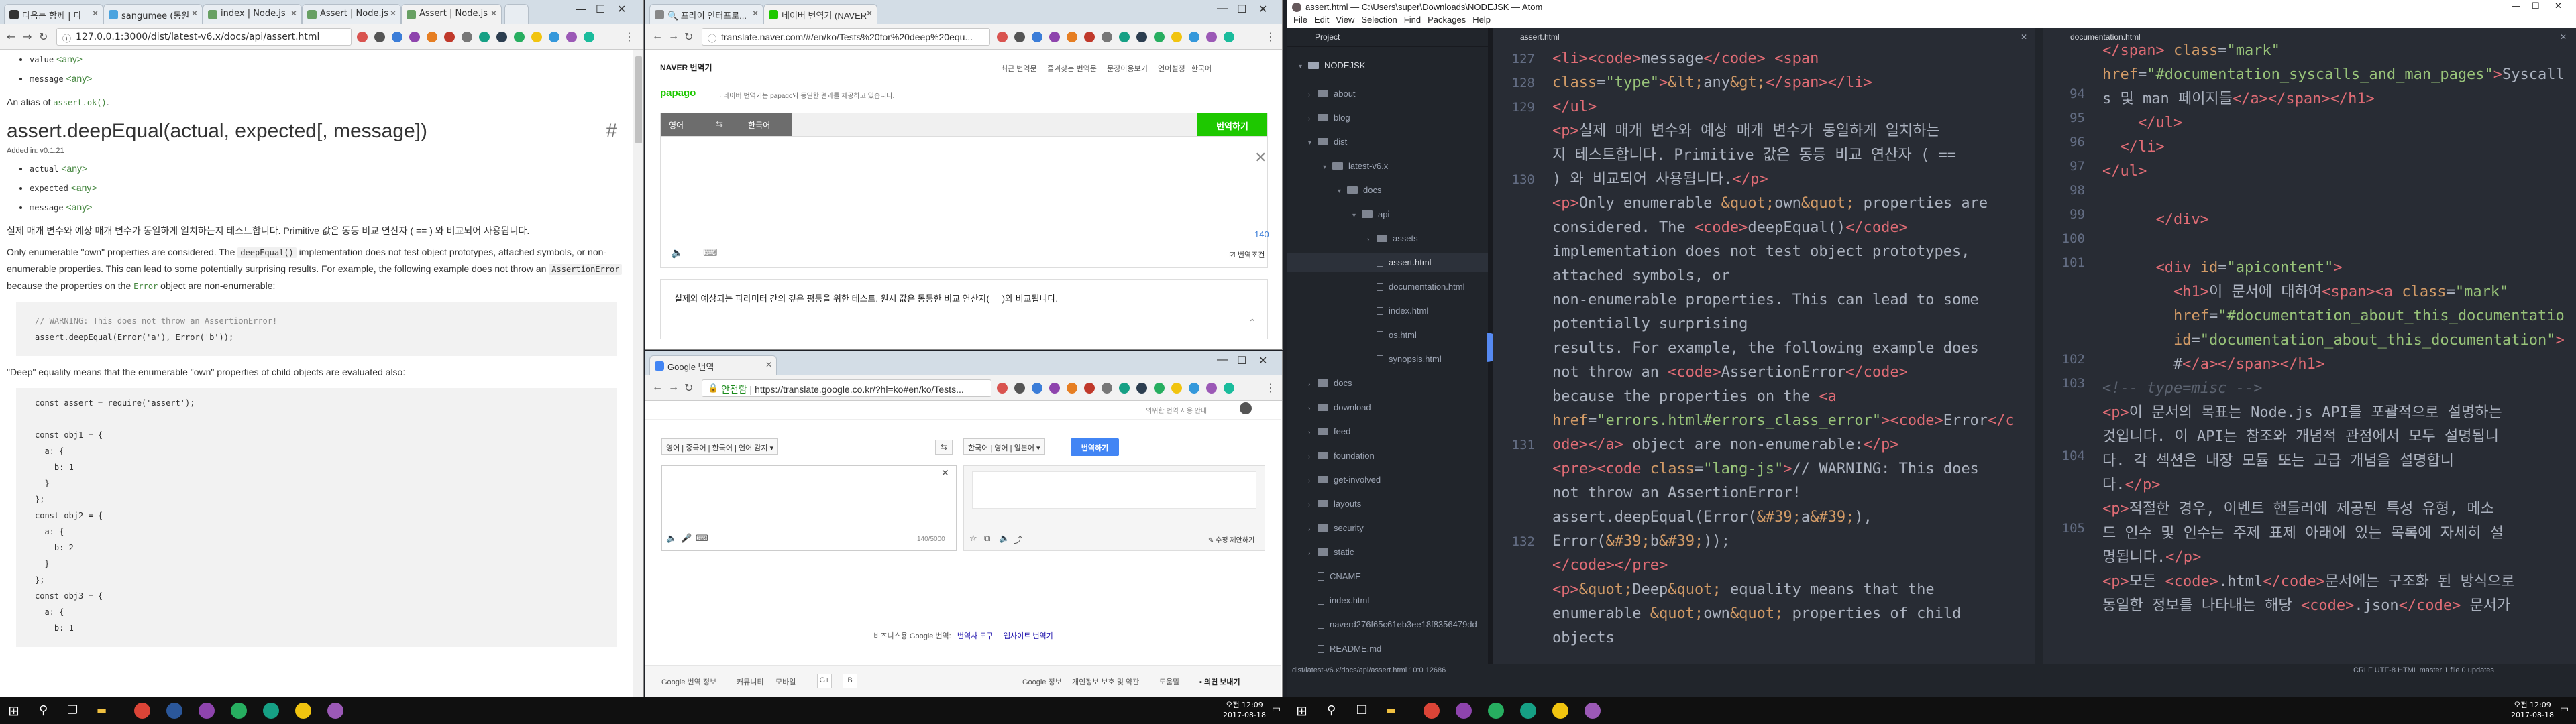 The height and width of the screenshot is (724, 2576). I want to click on tab-assert-html: assert.html ✕, so click(1764, 37).